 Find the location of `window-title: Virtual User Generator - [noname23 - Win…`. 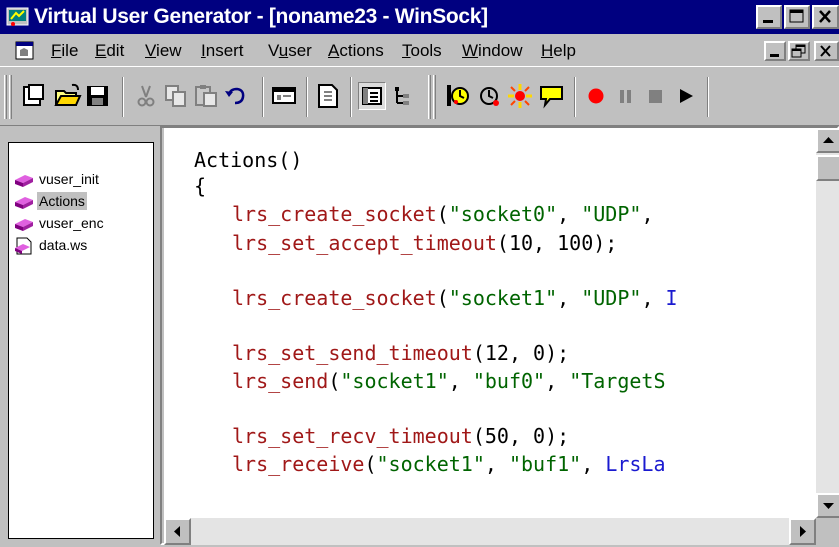

window-title: Virtual User Generator - [noname23 - Win… is located at coordinates (261, 16).